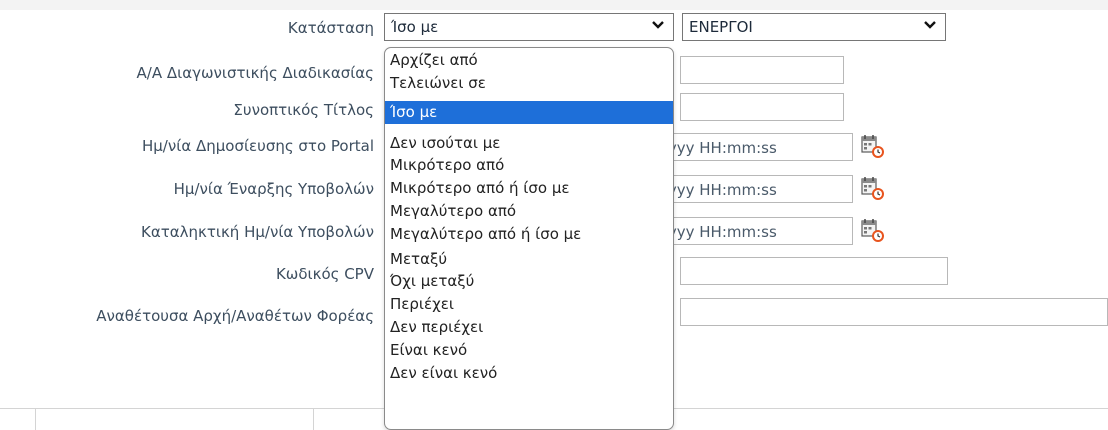 Image resolution: width=1108 pixels, height=430 pixels. I want to click on publish-date-input: yyyy HH:mm:ss, so click(751, 147).